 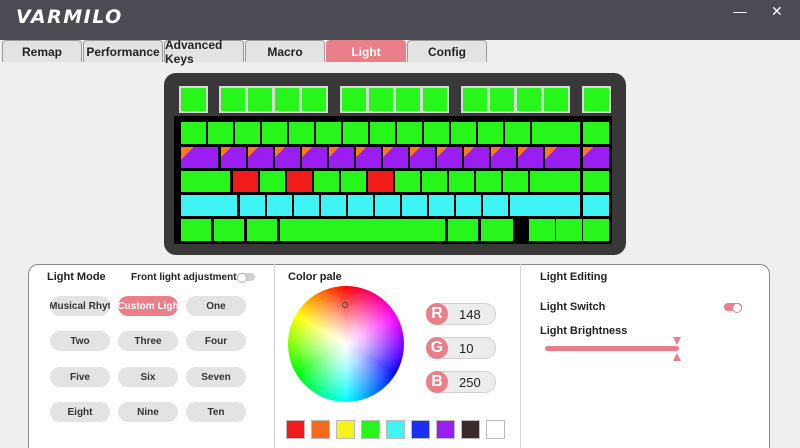 What do you see at coordinates (148, 306) in the screenshot?
I see `mode-button-selected: Custom Ligh` at bounding box center [148, 306].